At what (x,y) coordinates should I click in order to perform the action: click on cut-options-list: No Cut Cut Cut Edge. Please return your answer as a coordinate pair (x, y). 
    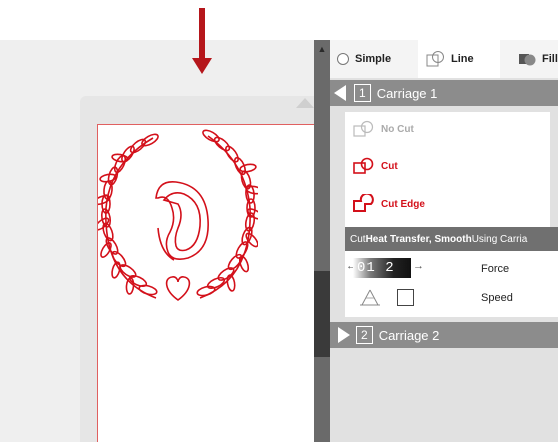
    Looking at the image, I should click on (447, 169).